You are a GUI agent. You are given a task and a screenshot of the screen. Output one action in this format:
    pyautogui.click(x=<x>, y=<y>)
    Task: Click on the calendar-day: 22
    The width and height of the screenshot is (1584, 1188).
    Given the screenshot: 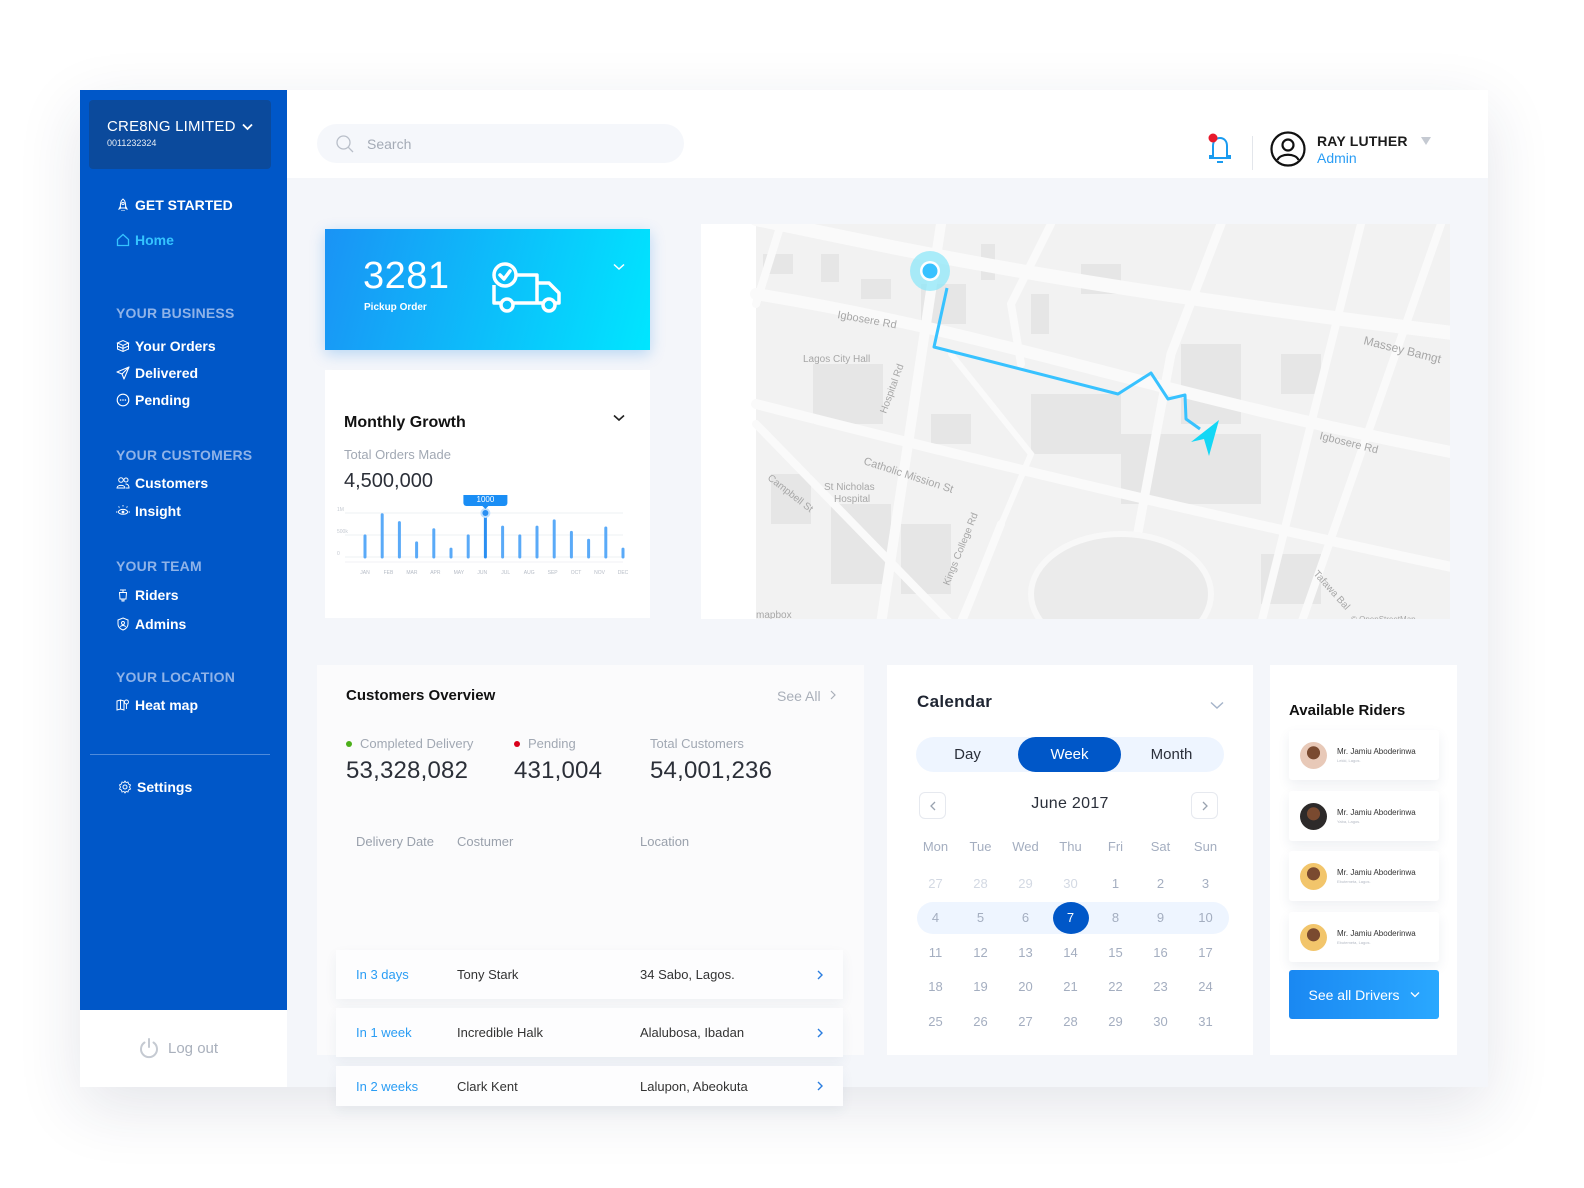 What is the action you would take?
    pyautogui.click(x=1115, y=988)
    